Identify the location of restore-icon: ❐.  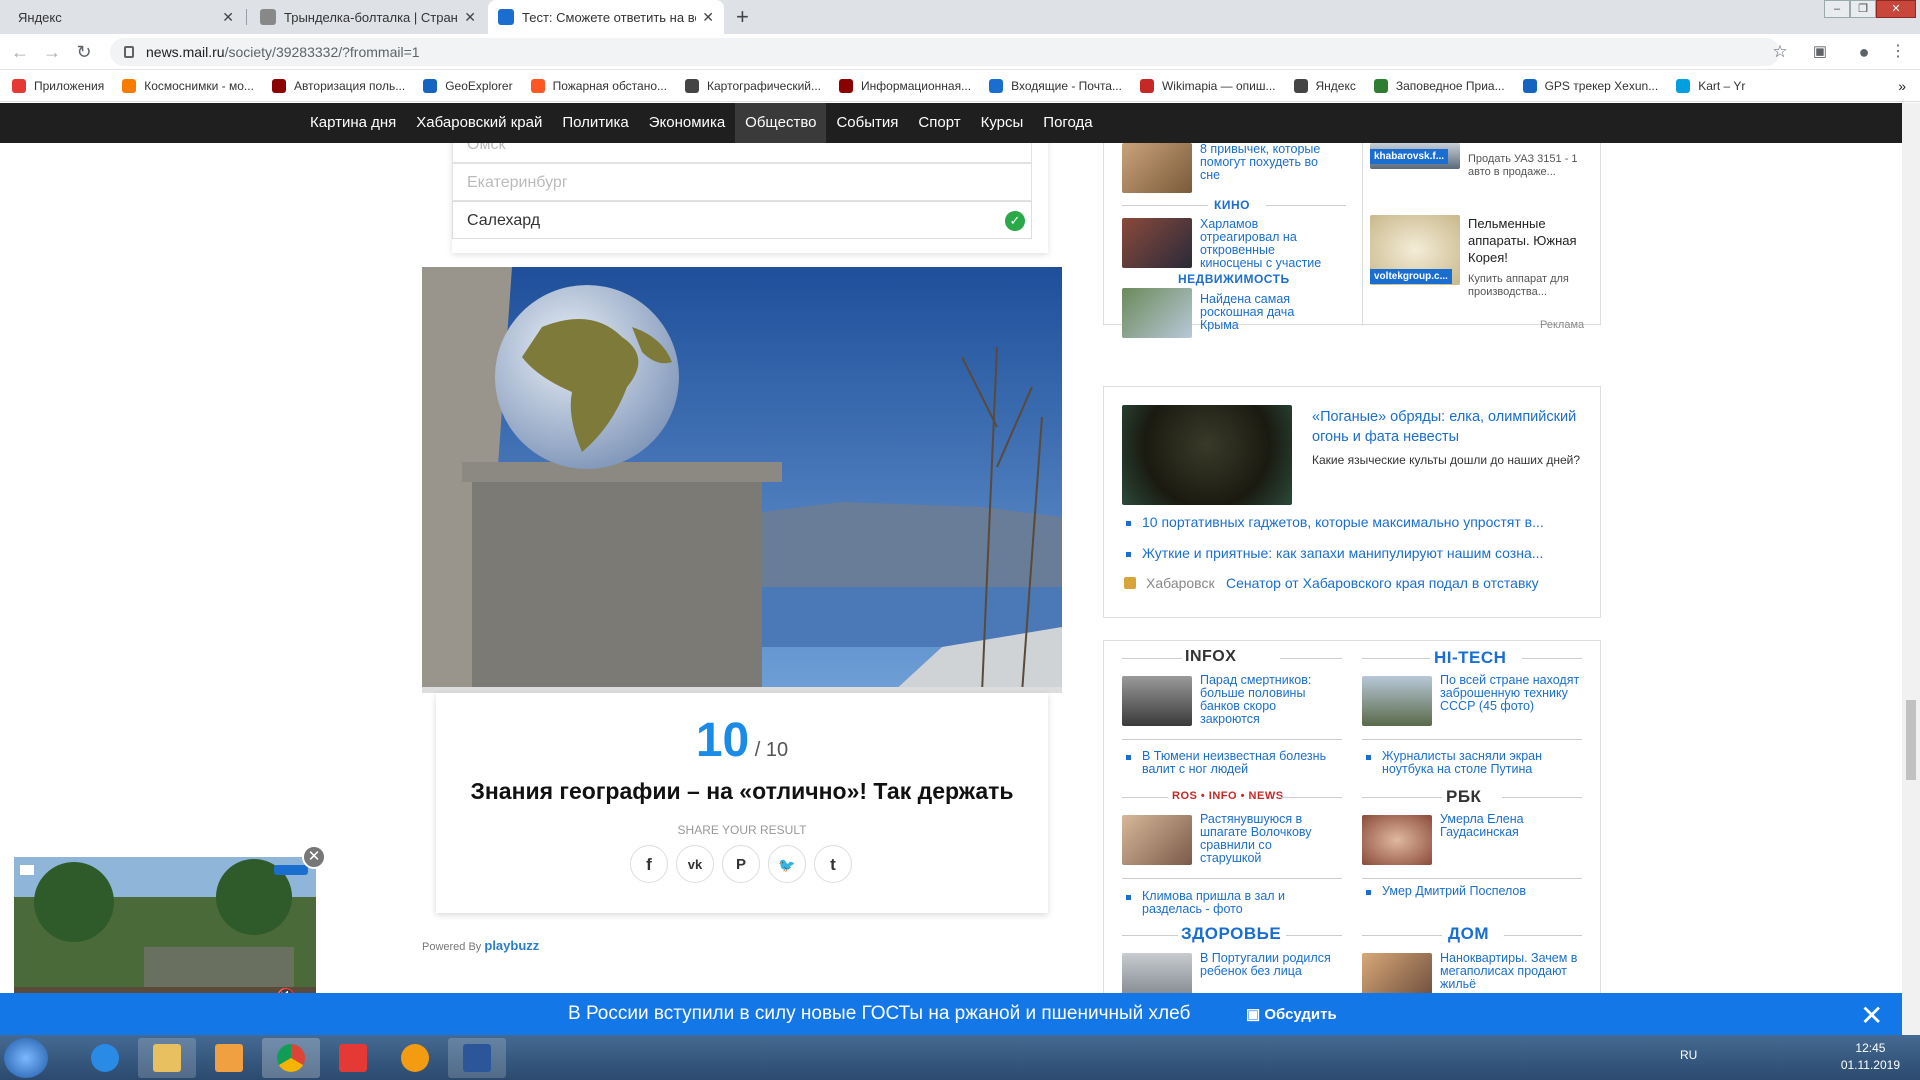
(1863, 9).